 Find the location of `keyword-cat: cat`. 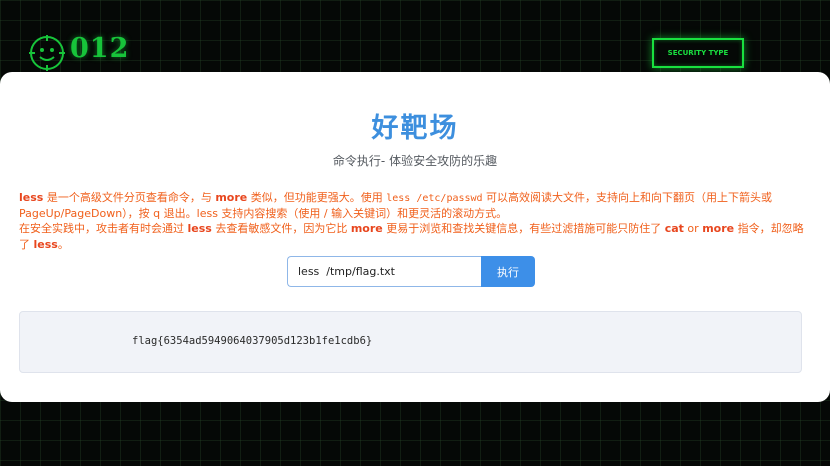

keyword-cat: cat is located at coordinates (674, 229).